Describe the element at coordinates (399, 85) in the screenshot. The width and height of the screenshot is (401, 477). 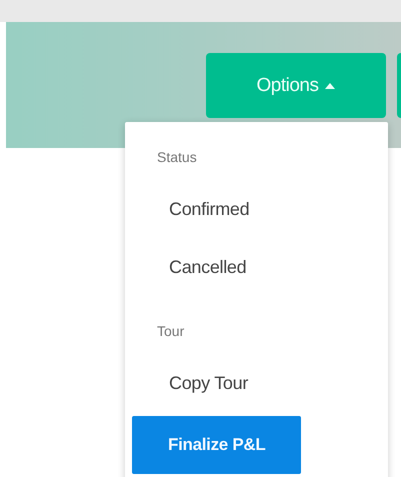
I see `toolbar-button` at that location.